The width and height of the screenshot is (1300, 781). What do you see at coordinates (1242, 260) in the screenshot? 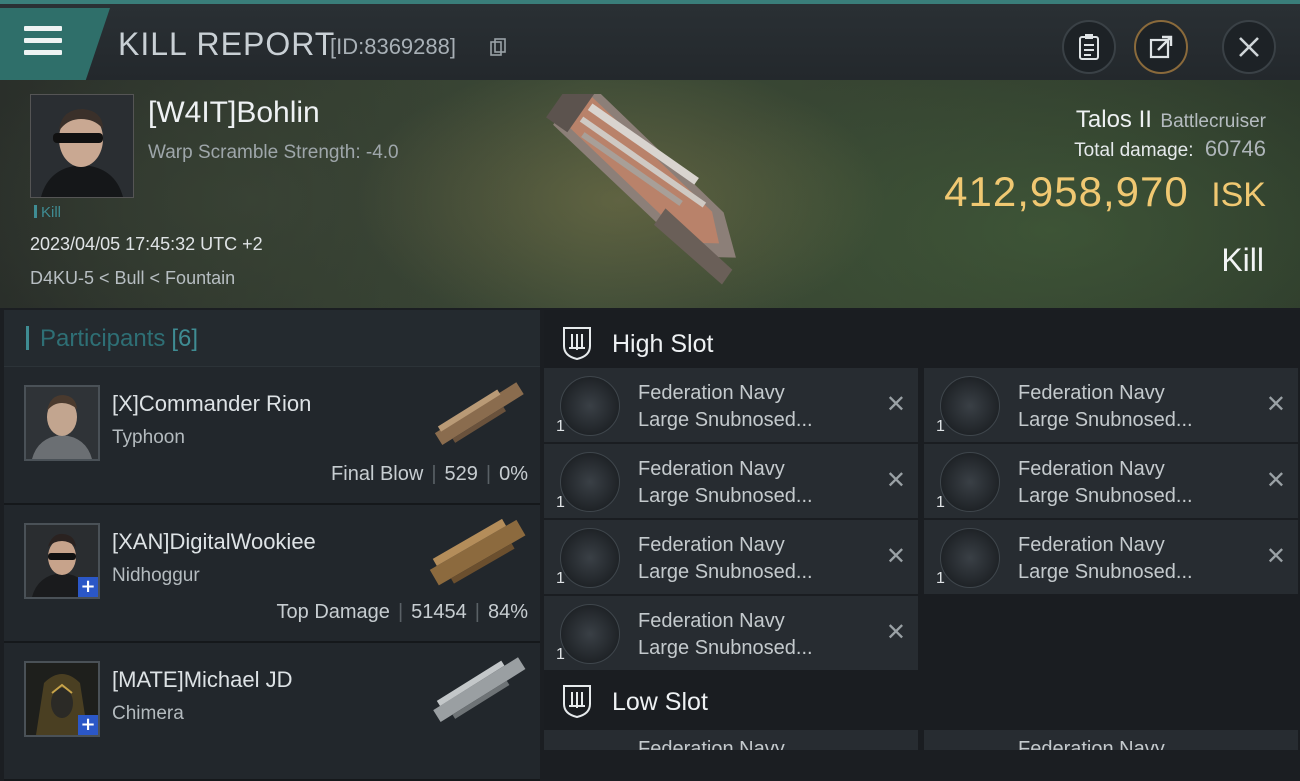
I see `kill-outcome: Kill` at bounding box center [1242, 260].